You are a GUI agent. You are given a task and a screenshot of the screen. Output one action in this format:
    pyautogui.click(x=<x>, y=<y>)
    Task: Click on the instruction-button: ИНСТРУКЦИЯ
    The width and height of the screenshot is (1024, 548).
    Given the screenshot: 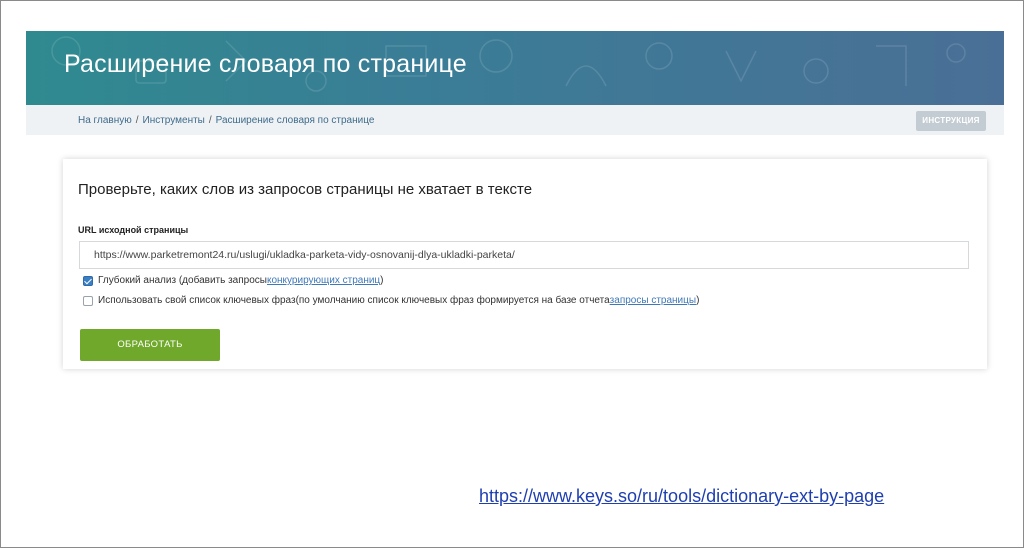 What is the action you would take?
    pyautogui.click(x=951, y=121)
    